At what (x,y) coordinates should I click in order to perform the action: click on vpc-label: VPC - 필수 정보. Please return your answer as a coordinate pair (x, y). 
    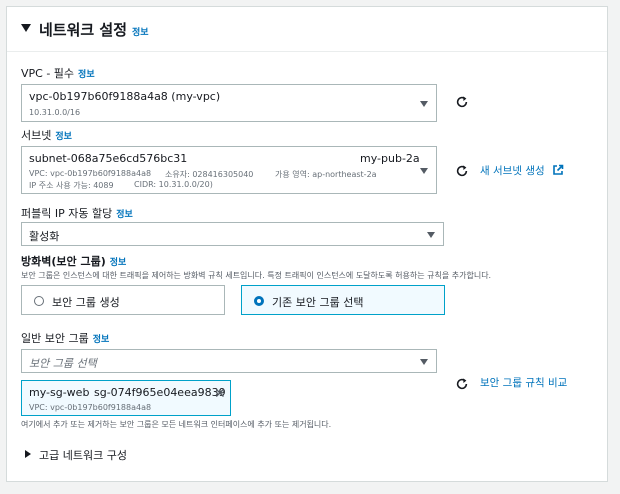
    Looking at the image, I should click on (58, 73).